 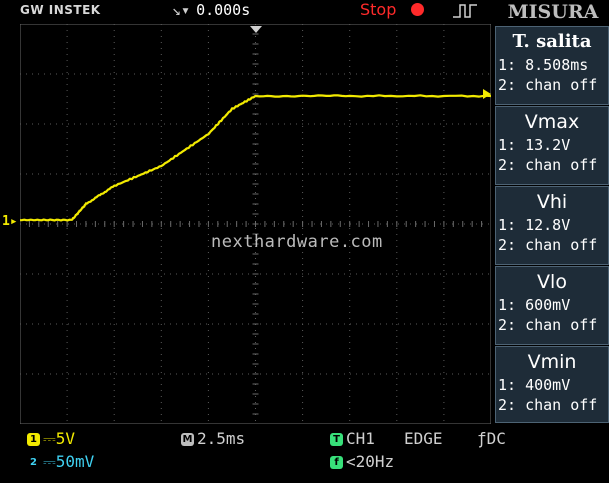 What do you see at coordinates (304, 454) in the screenshot?
I see `status-footer: 1 ⎓5V 2 ⎓50mV M 2.5ms T CH1 EDGE ƒDC f <20Hz` at bounding box center [304, 454].